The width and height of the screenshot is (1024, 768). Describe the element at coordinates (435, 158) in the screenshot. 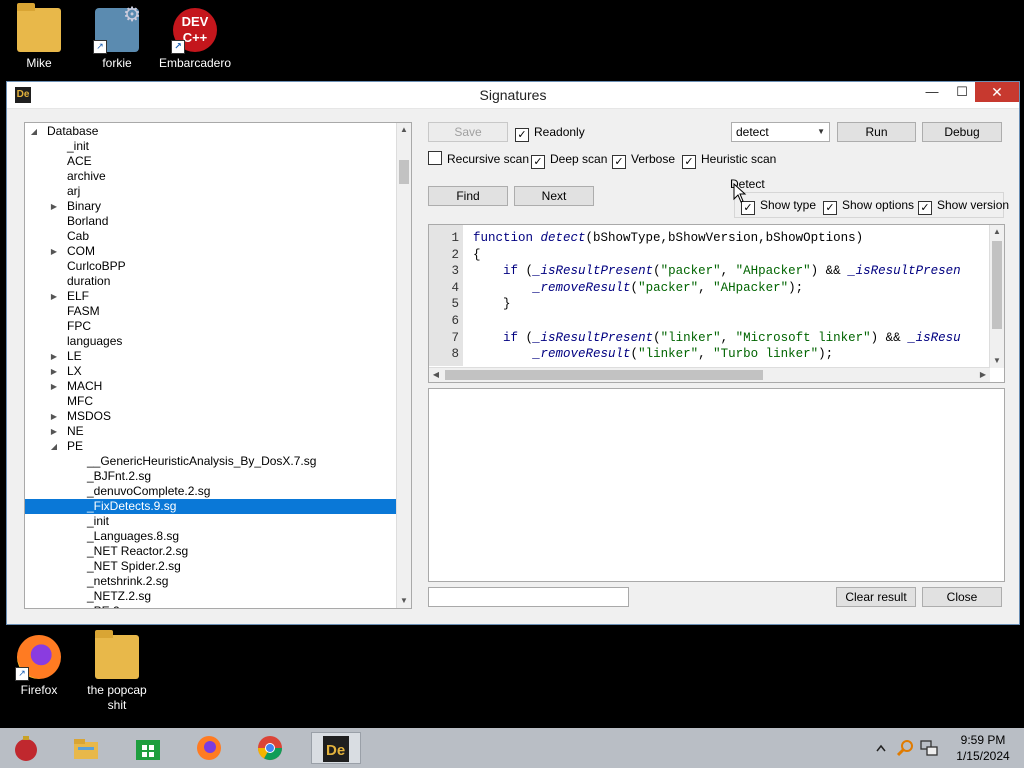

I see `checkbox-box` at that location.